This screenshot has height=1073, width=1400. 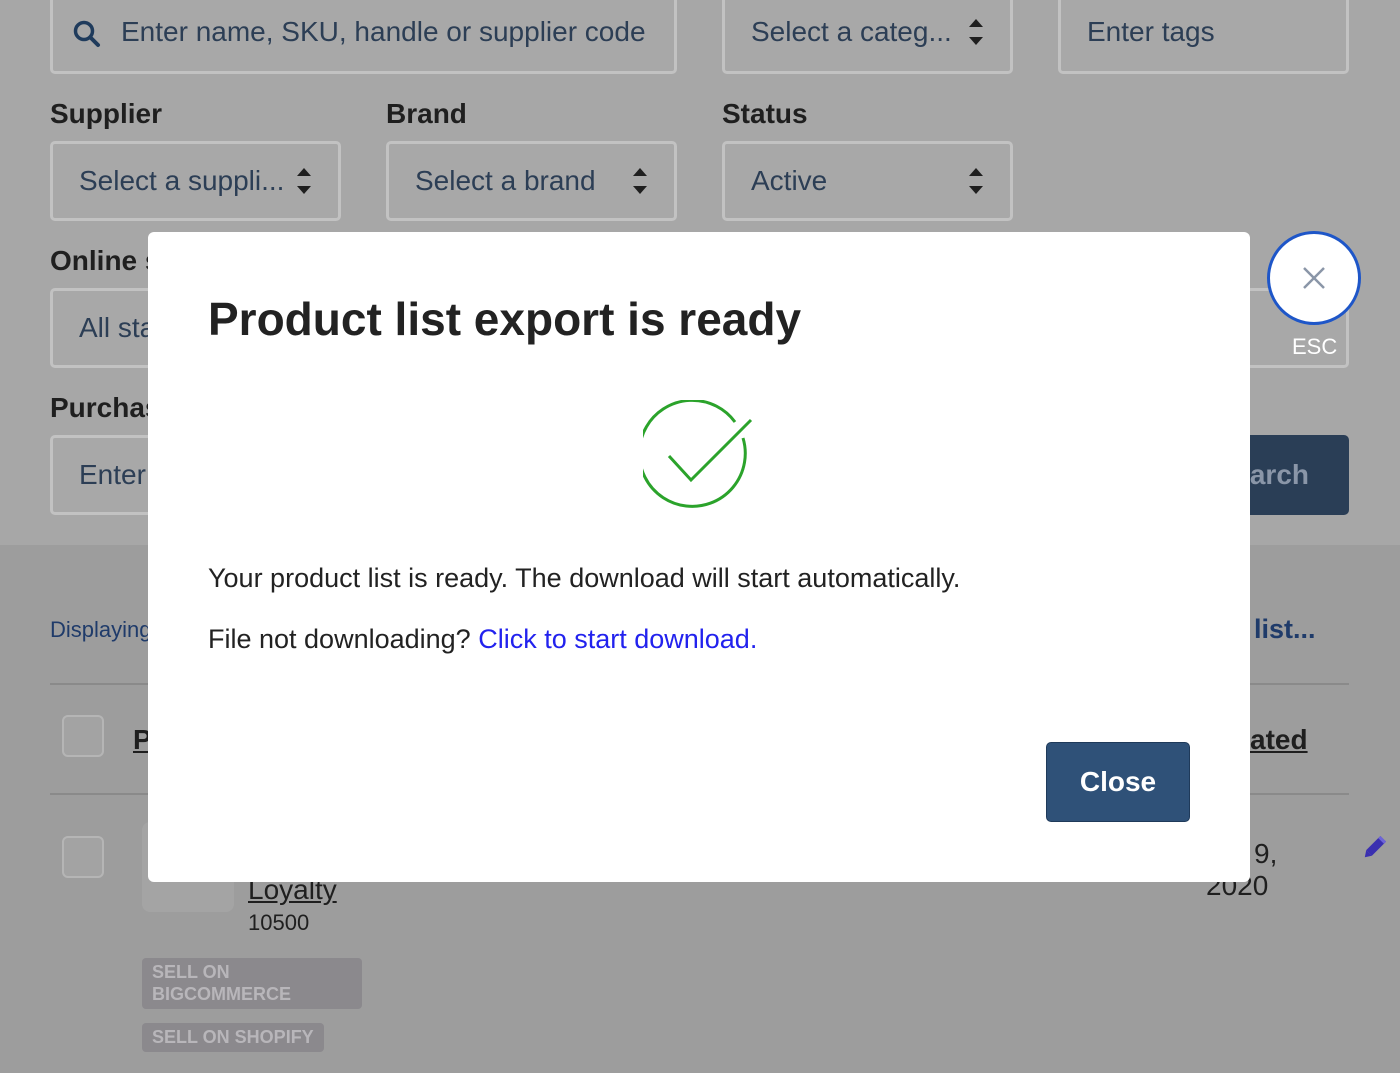 What do you see at coordinates (617, 639) in the screenshot?
I see `start-download-link: Click to start download.` at bounding box center [617, 639].